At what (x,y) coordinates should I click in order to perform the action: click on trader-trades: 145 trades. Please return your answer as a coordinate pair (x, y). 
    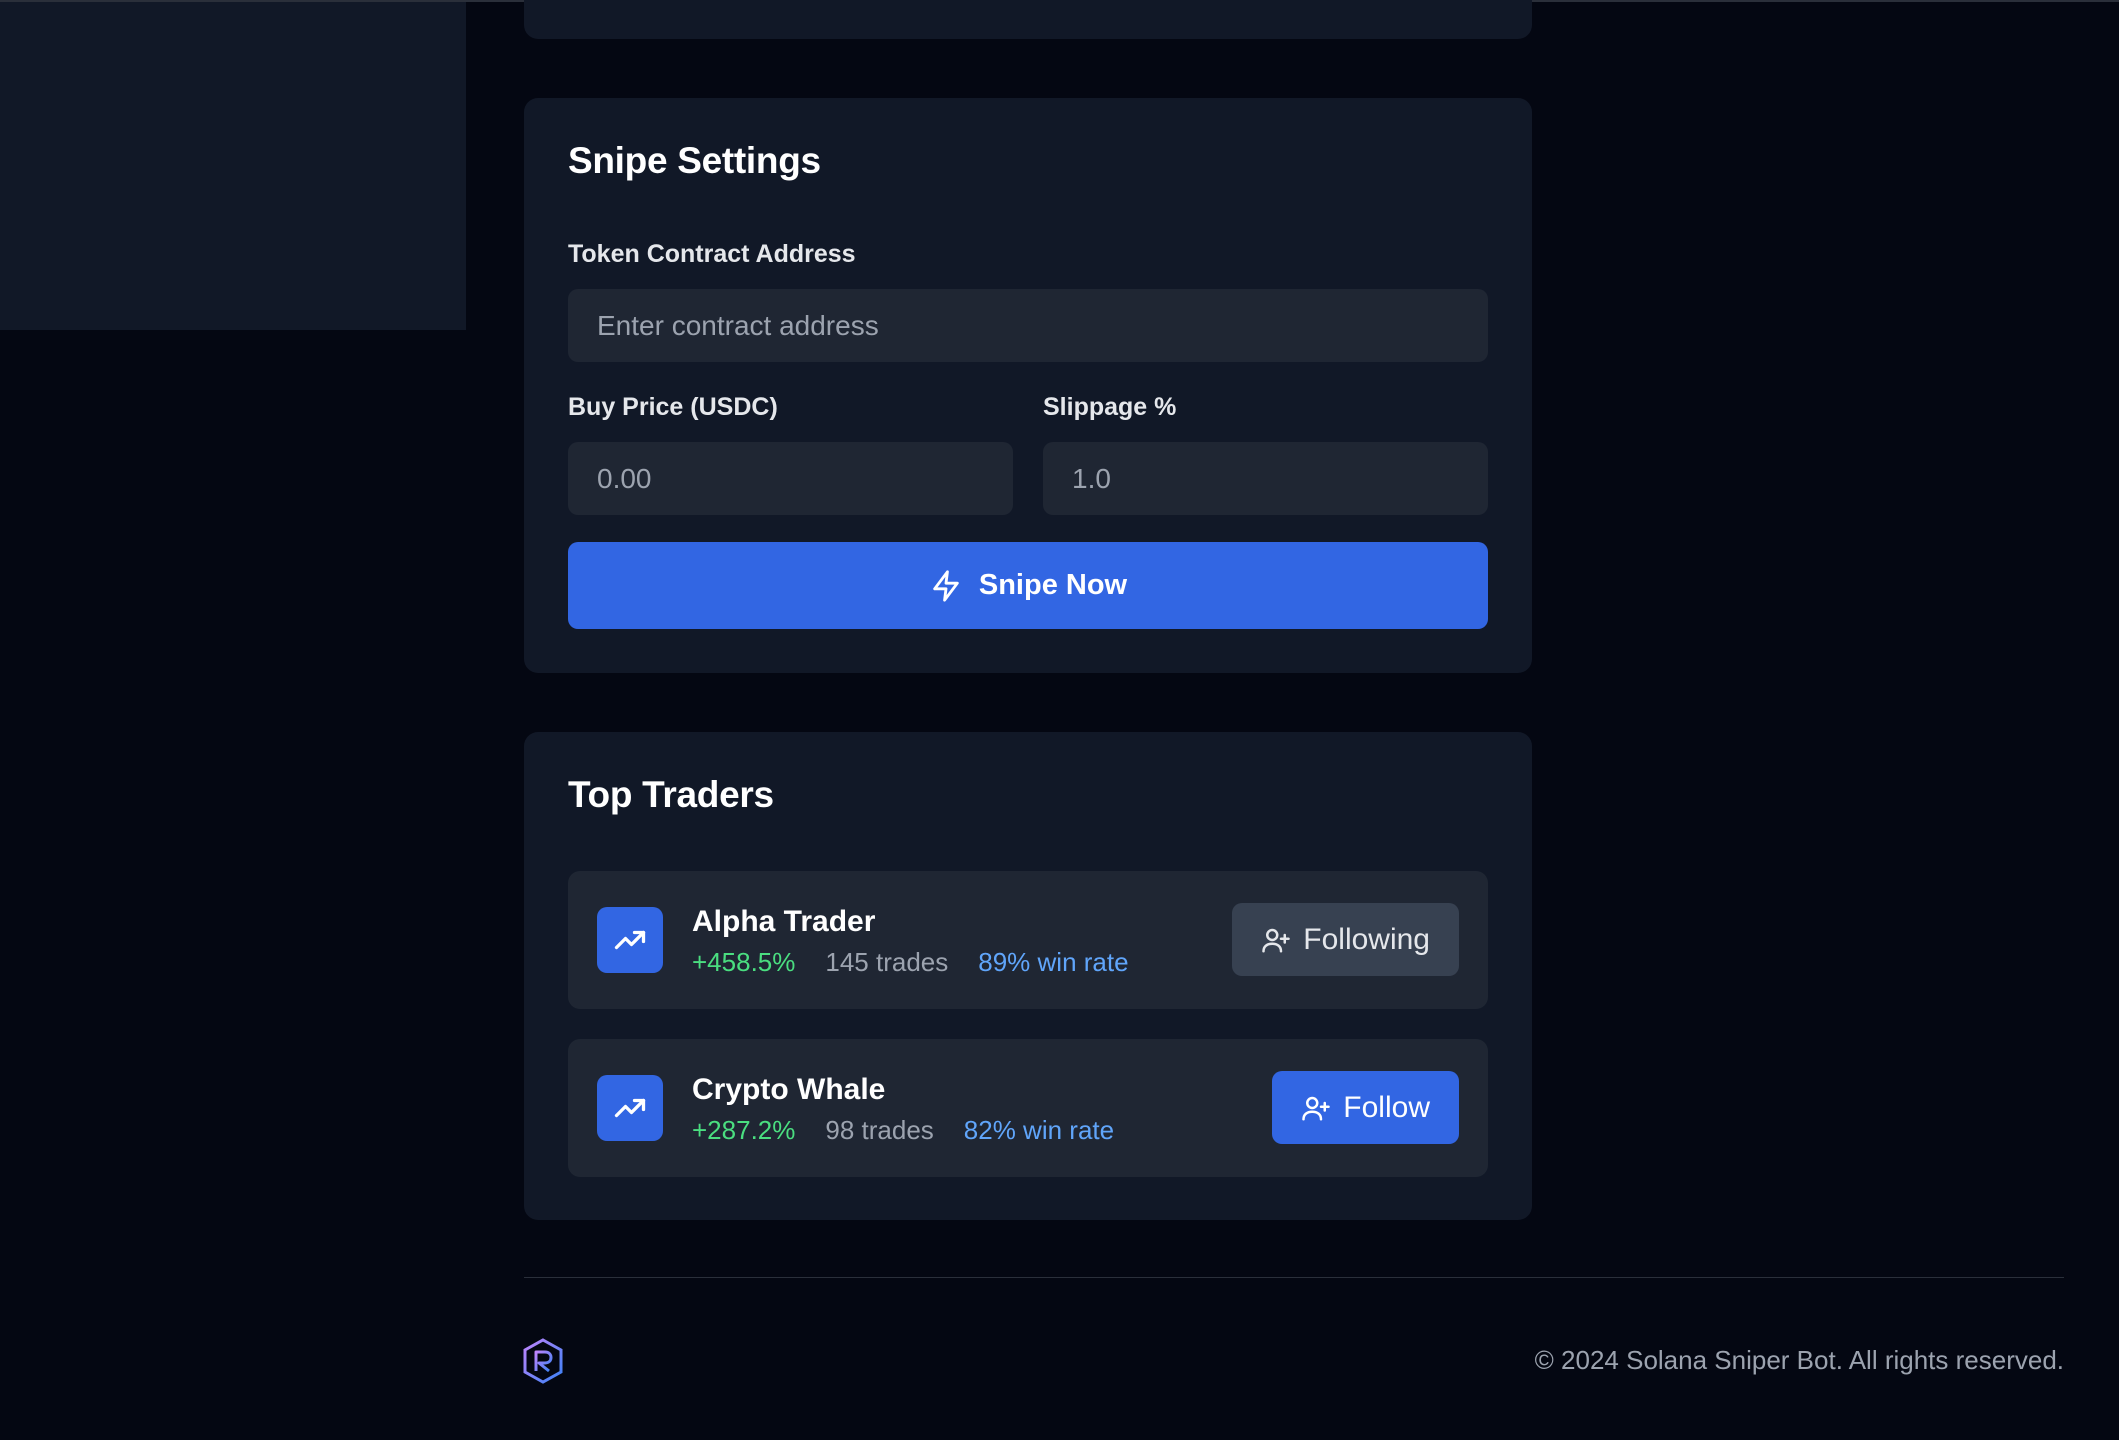
    Looking at the image, I should click on (887, 962).